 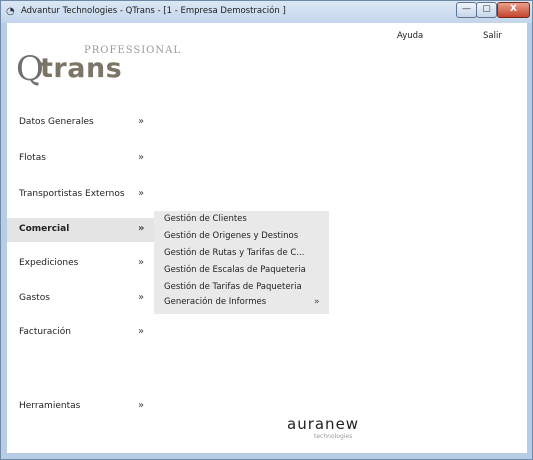 I want to click on menu-item-label: Datos Generales, so click(x=56, y=122).